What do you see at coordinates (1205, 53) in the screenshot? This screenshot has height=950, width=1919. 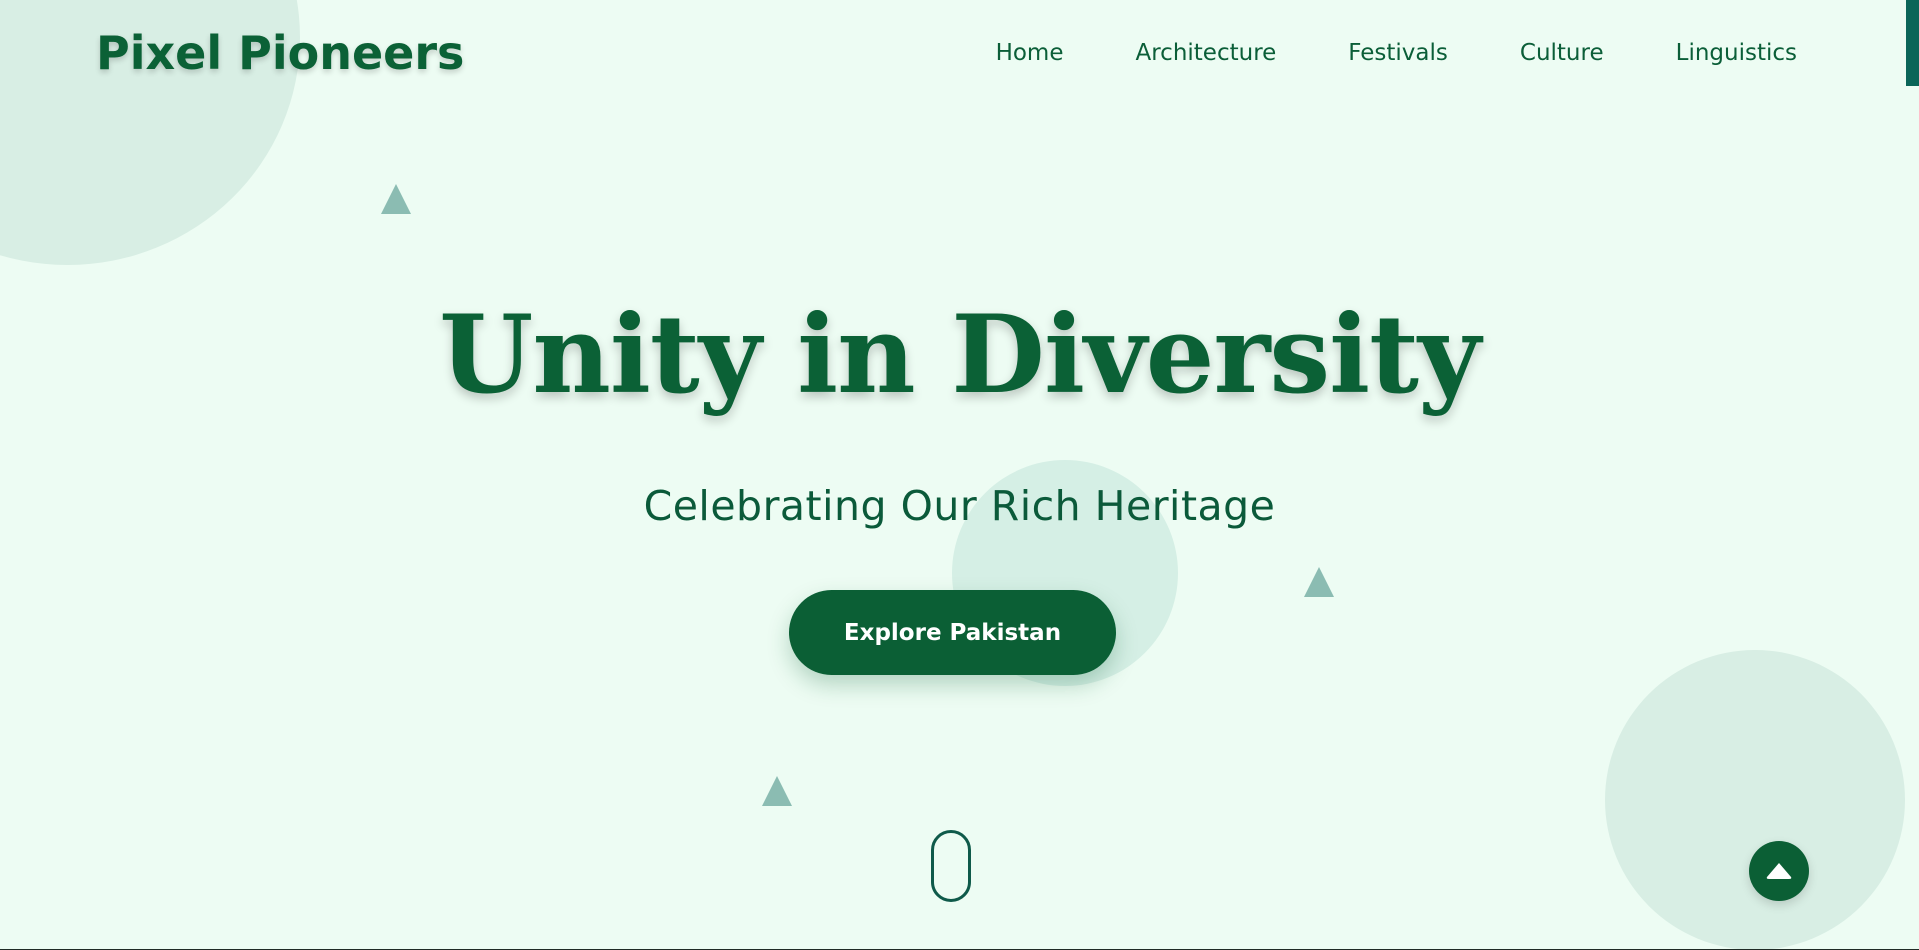 I see `nav-link-architecture: Architecture` at bounding box center [1205, 53].